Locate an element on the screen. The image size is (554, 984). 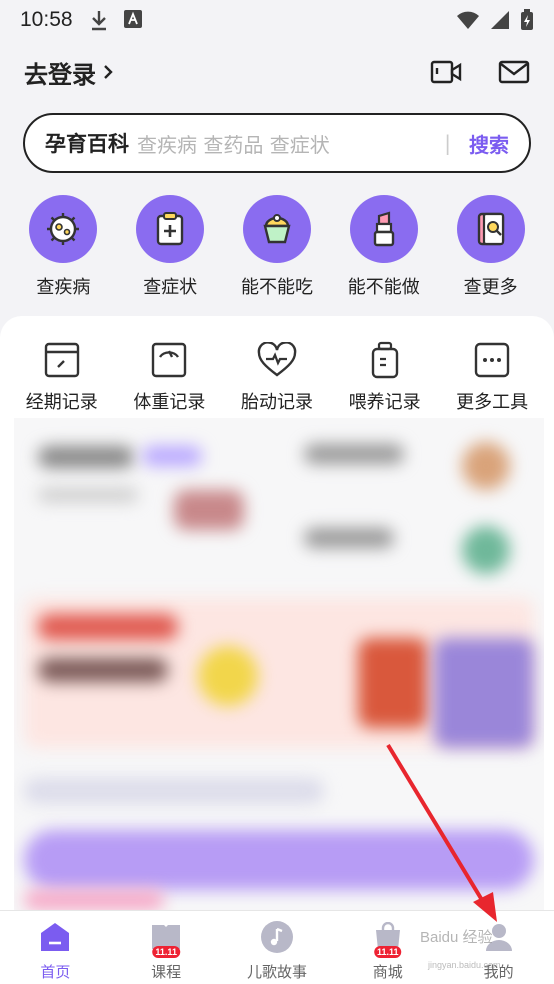
quick-item-check-symptom: 查症状 is located at coordinates (170, 247).